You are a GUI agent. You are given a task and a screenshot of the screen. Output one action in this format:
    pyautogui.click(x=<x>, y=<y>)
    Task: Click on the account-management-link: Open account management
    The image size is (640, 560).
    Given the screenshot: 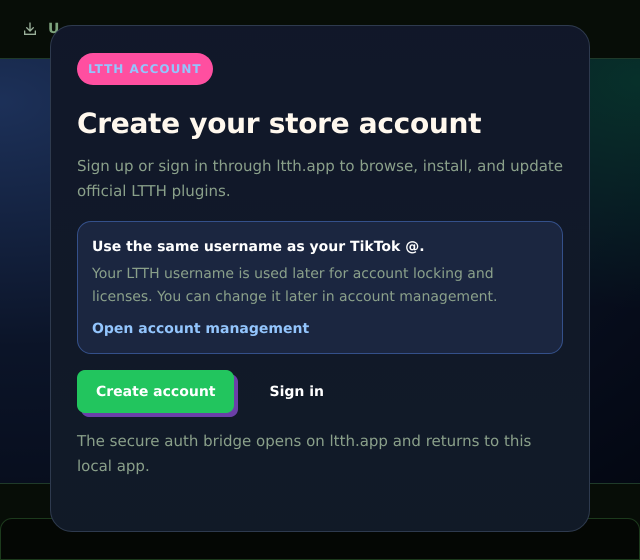 What is the action you would take?
    pyautogui.click(x=201, y=329)
    